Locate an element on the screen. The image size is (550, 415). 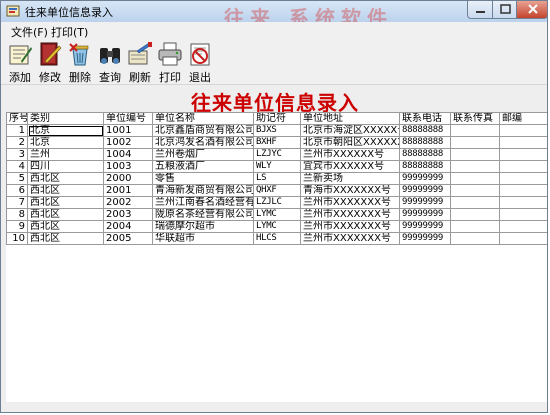
column-header: 类别 is located at coordinates (65, 118).